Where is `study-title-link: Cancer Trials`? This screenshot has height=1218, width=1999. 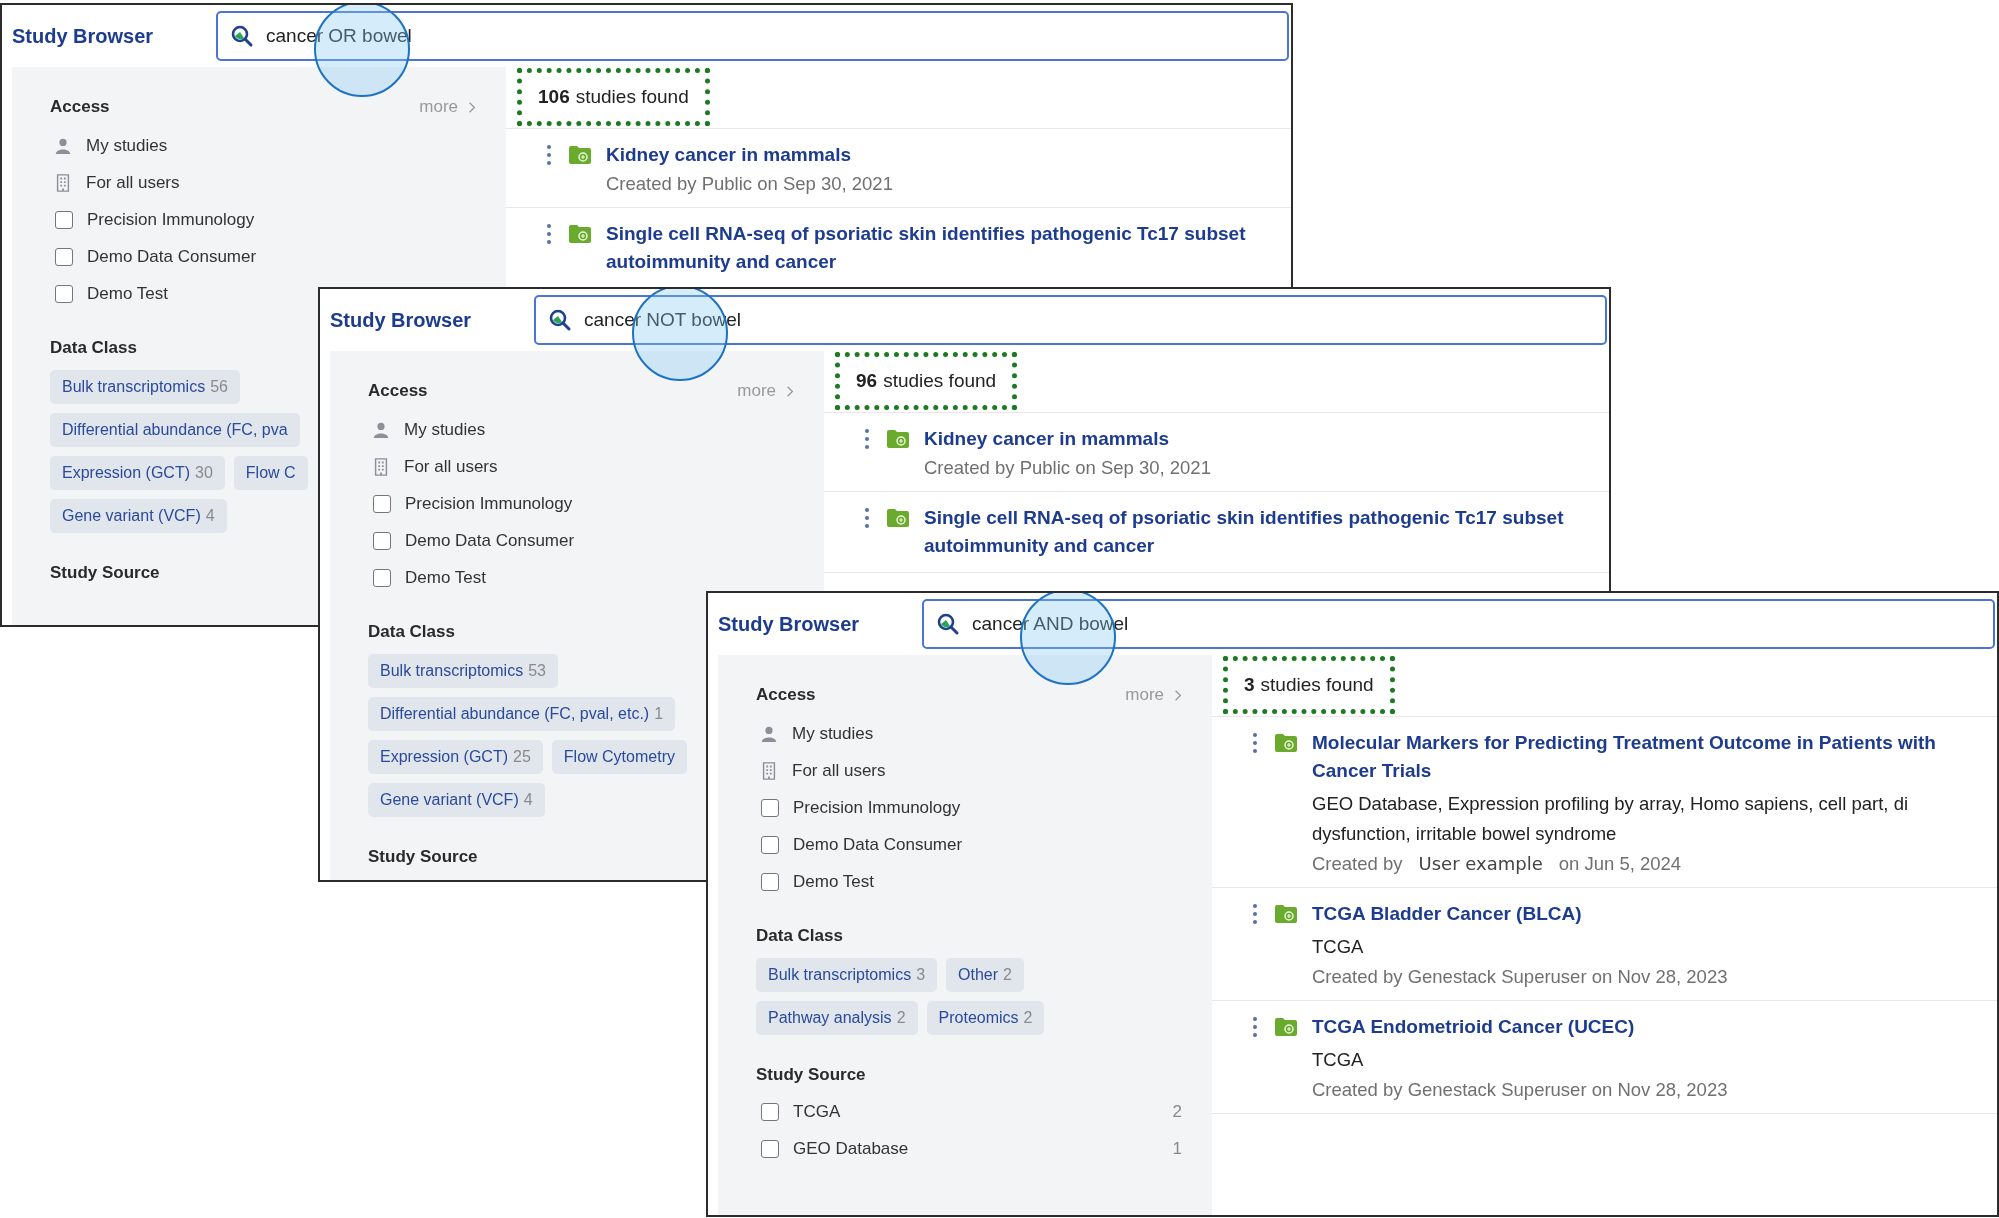
study-title-link: Cancer Trials is located at coordinates (1372, 771).